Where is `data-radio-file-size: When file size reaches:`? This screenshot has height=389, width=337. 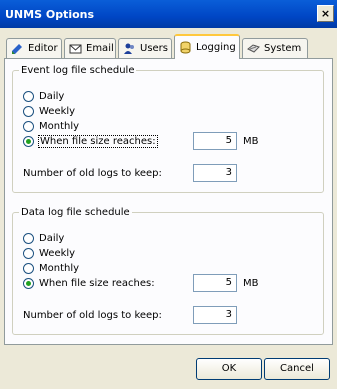
data-radio-file-size: When file size reaches: is located at coordinates (89, 283).